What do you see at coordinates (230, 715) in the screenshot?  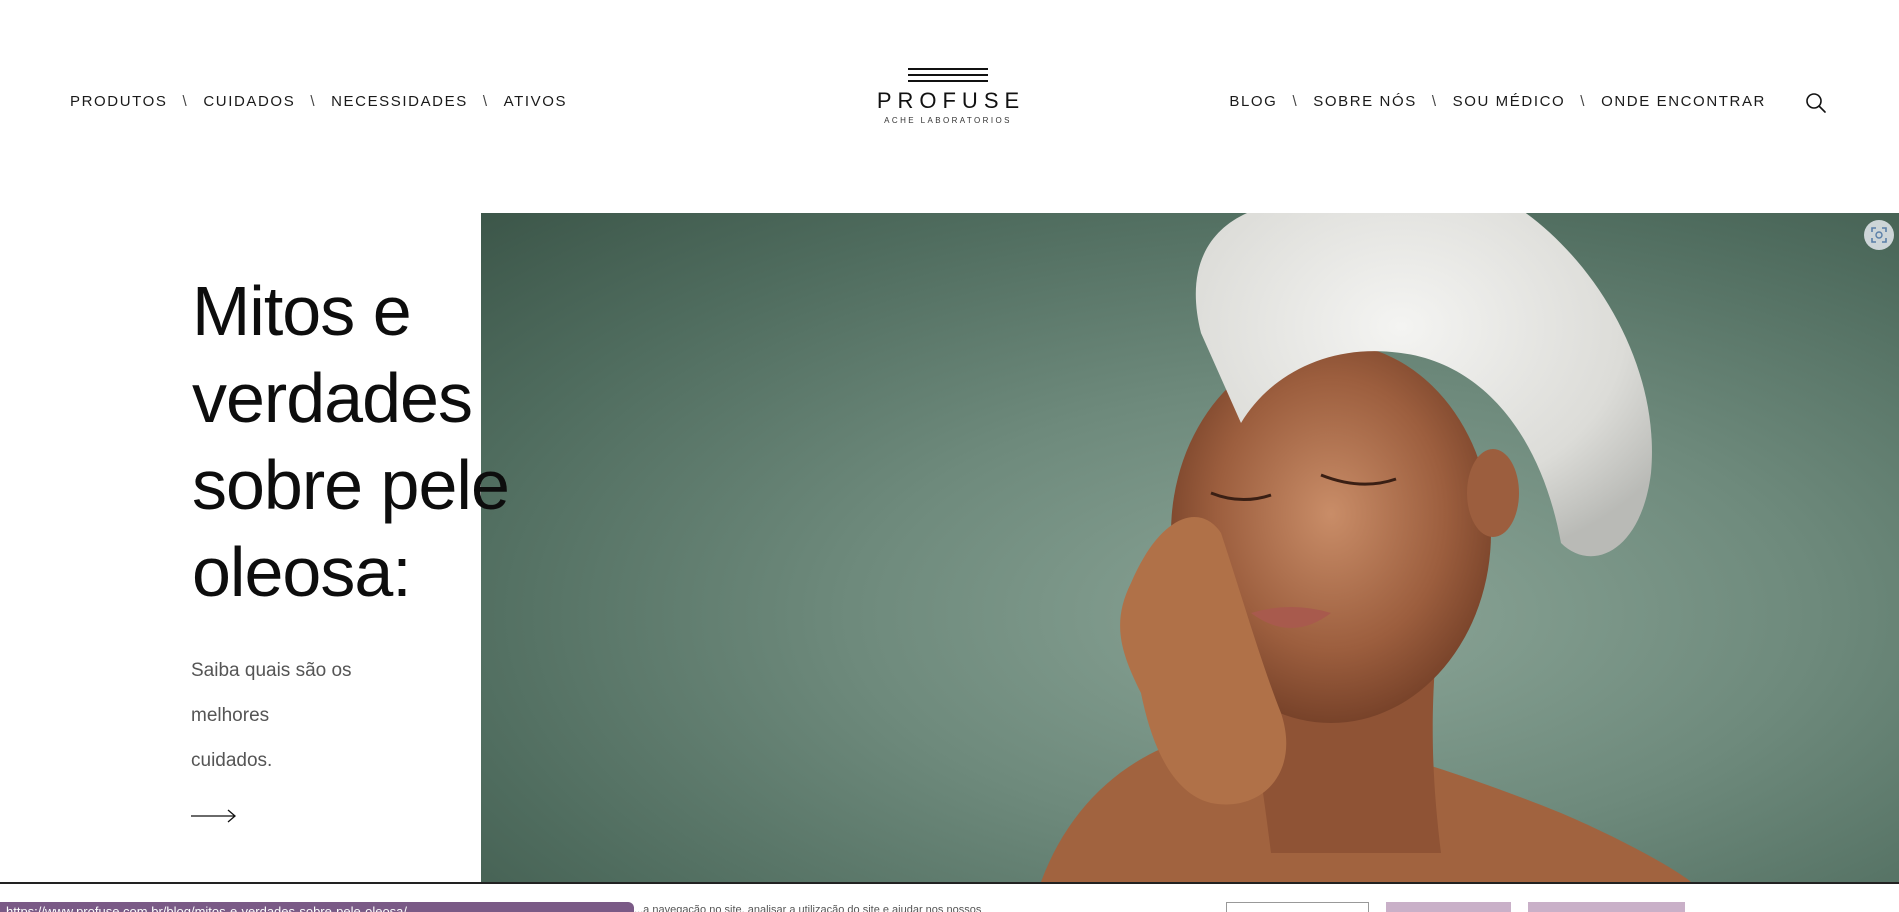 I see `hero-subtitle-line: melhores` at bounding box center [230, 715].